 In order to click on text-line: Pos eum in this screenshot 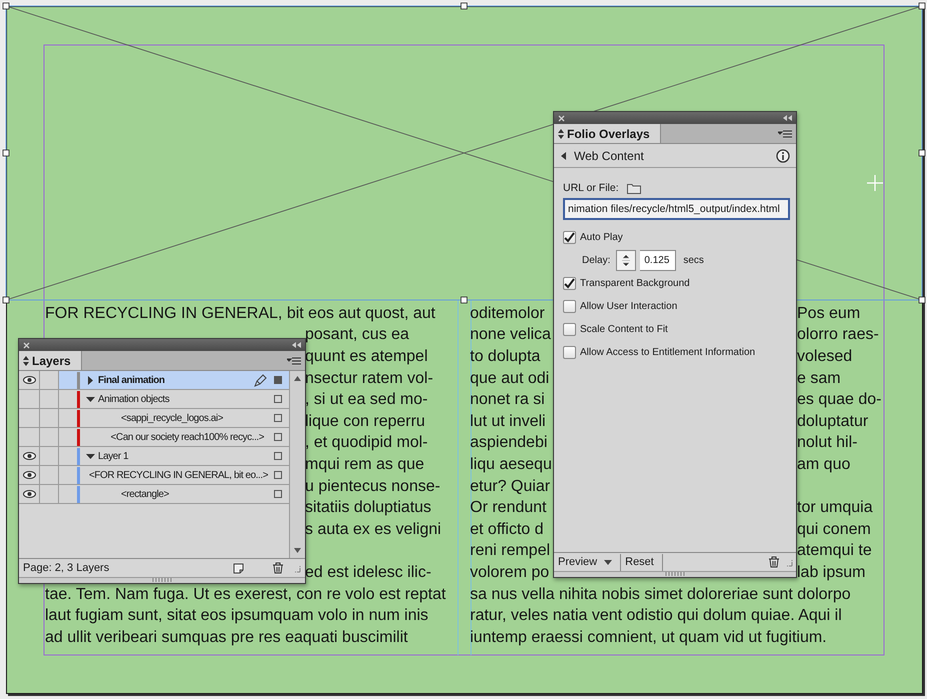, I will do `click(828, 313)`.